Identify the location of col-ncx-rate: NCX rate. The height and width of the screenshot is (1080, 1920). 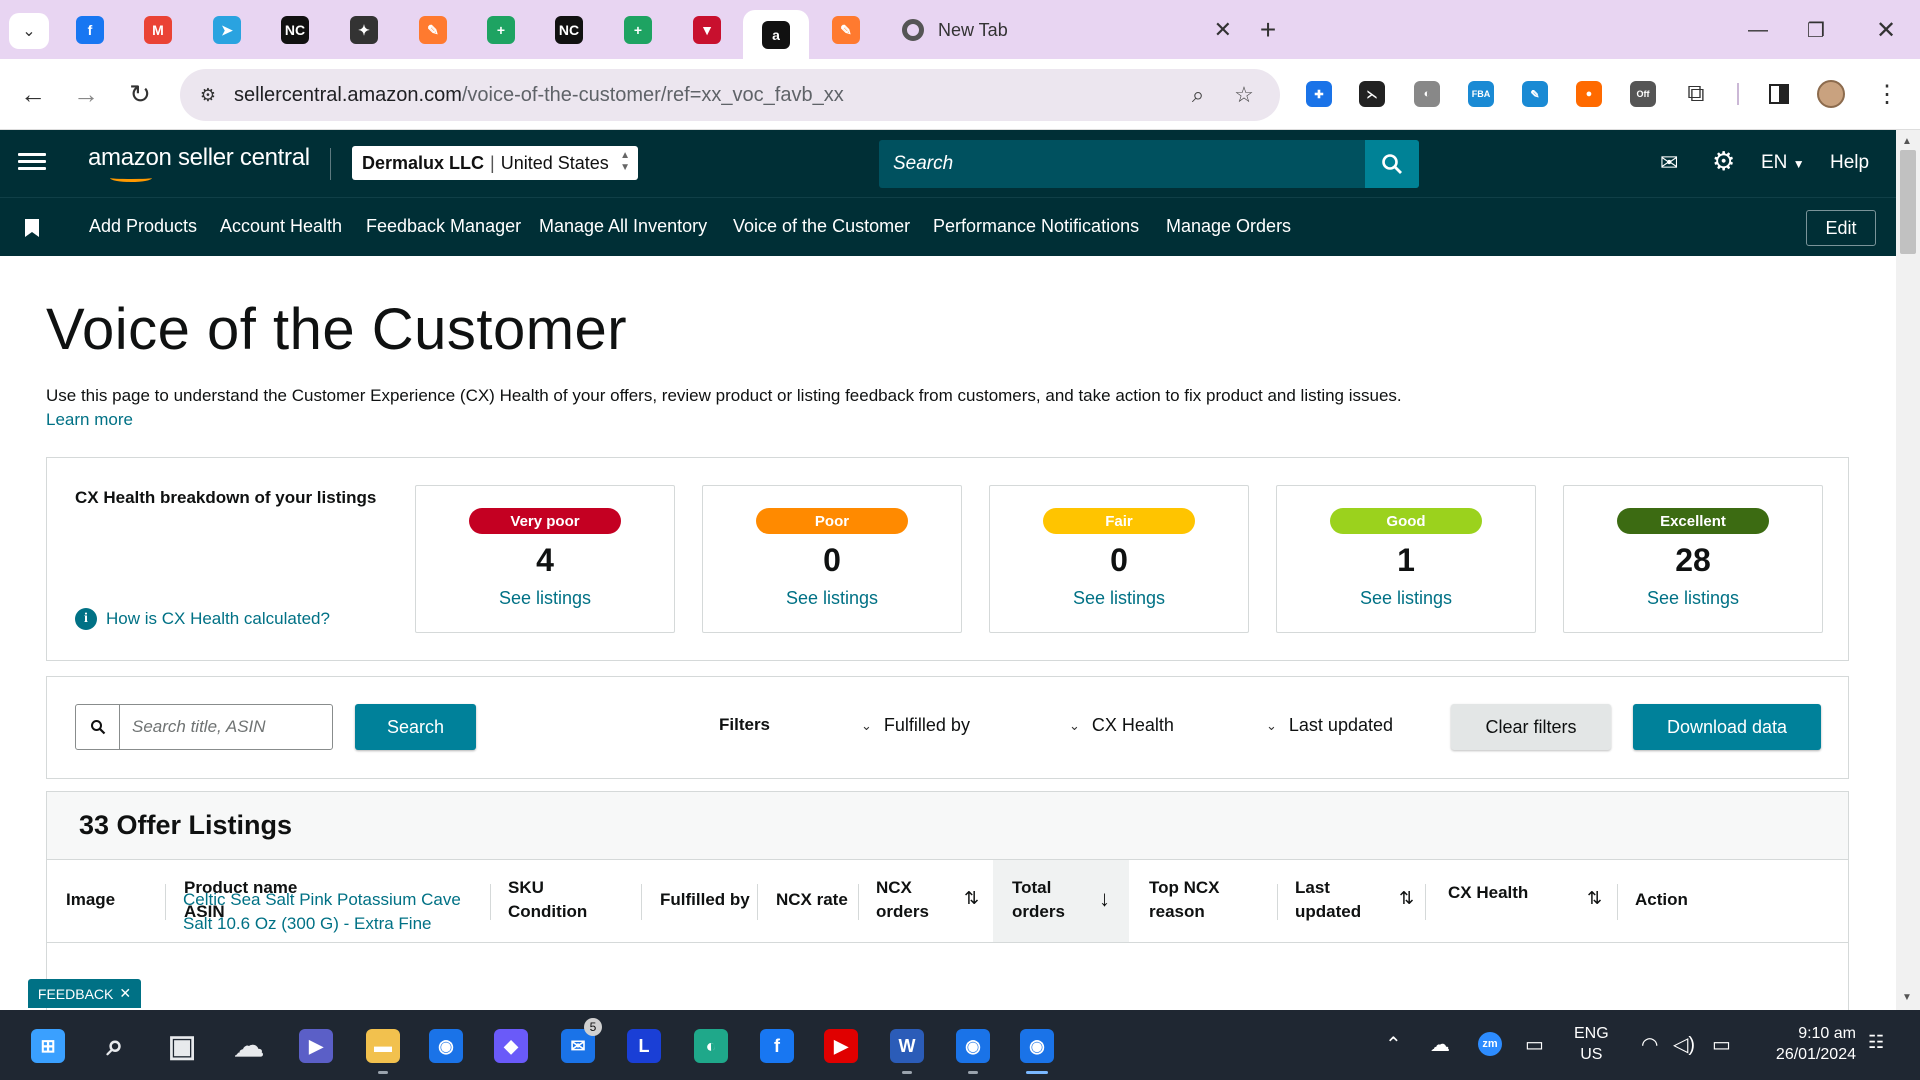
(812, 900).